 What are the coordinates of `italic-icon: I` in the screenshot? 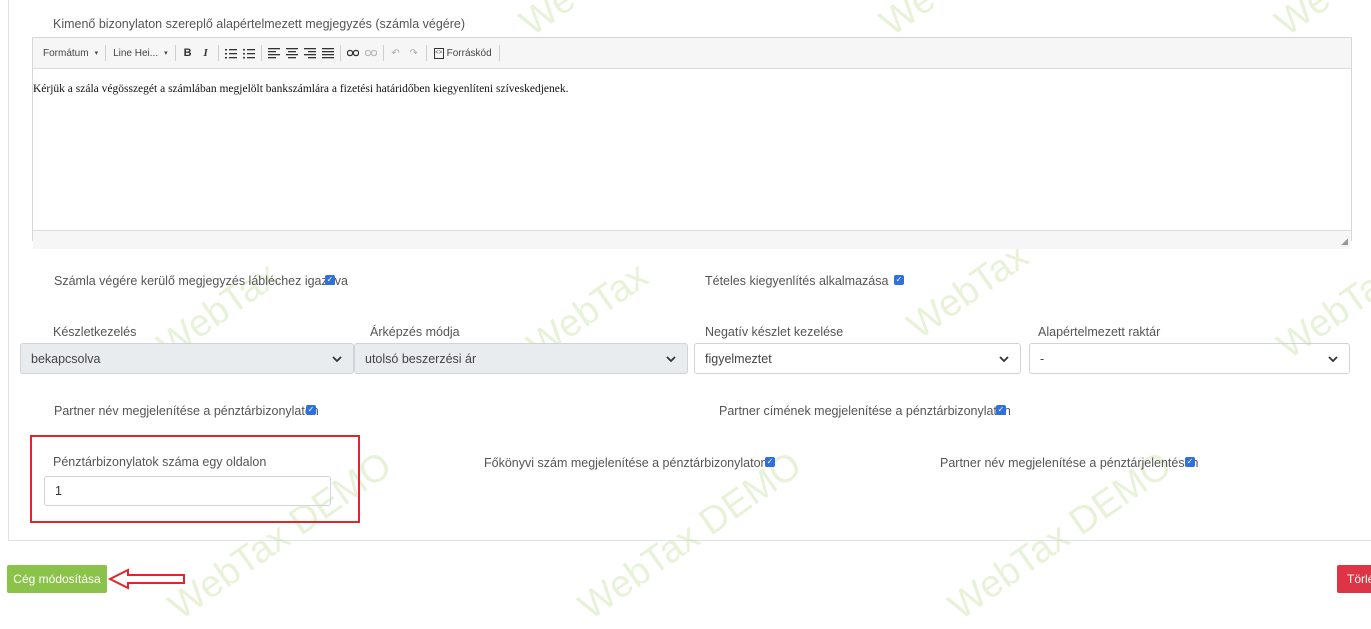 It's located at (206, 53).